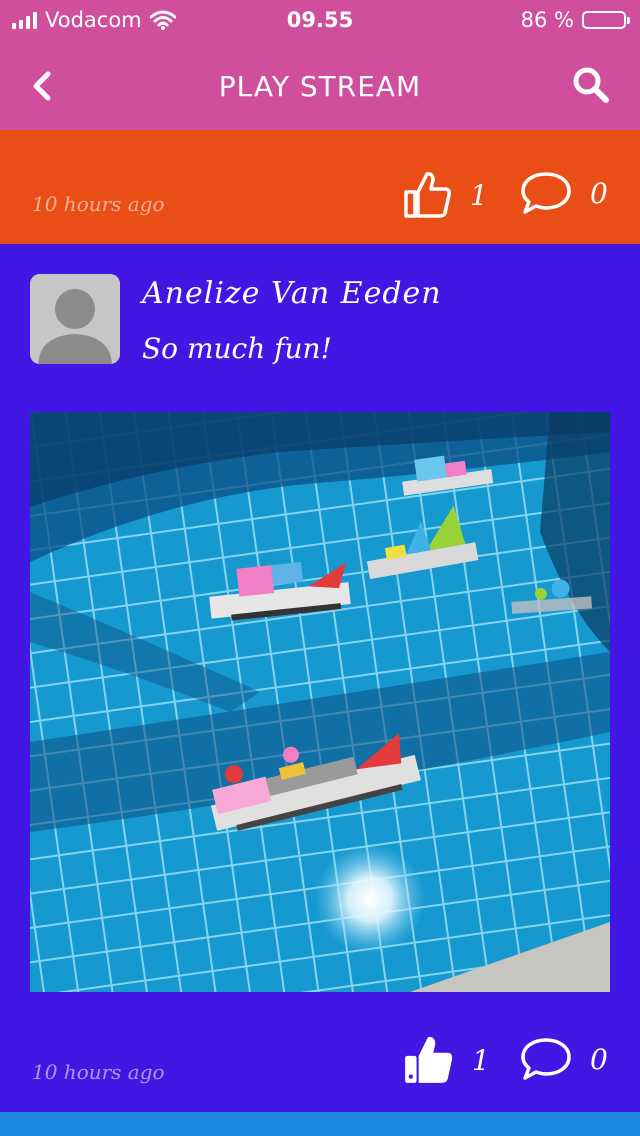  Describe the element at coordinates (237, 348) in the screenshot. I see `post-message: So much fun!` at that location.